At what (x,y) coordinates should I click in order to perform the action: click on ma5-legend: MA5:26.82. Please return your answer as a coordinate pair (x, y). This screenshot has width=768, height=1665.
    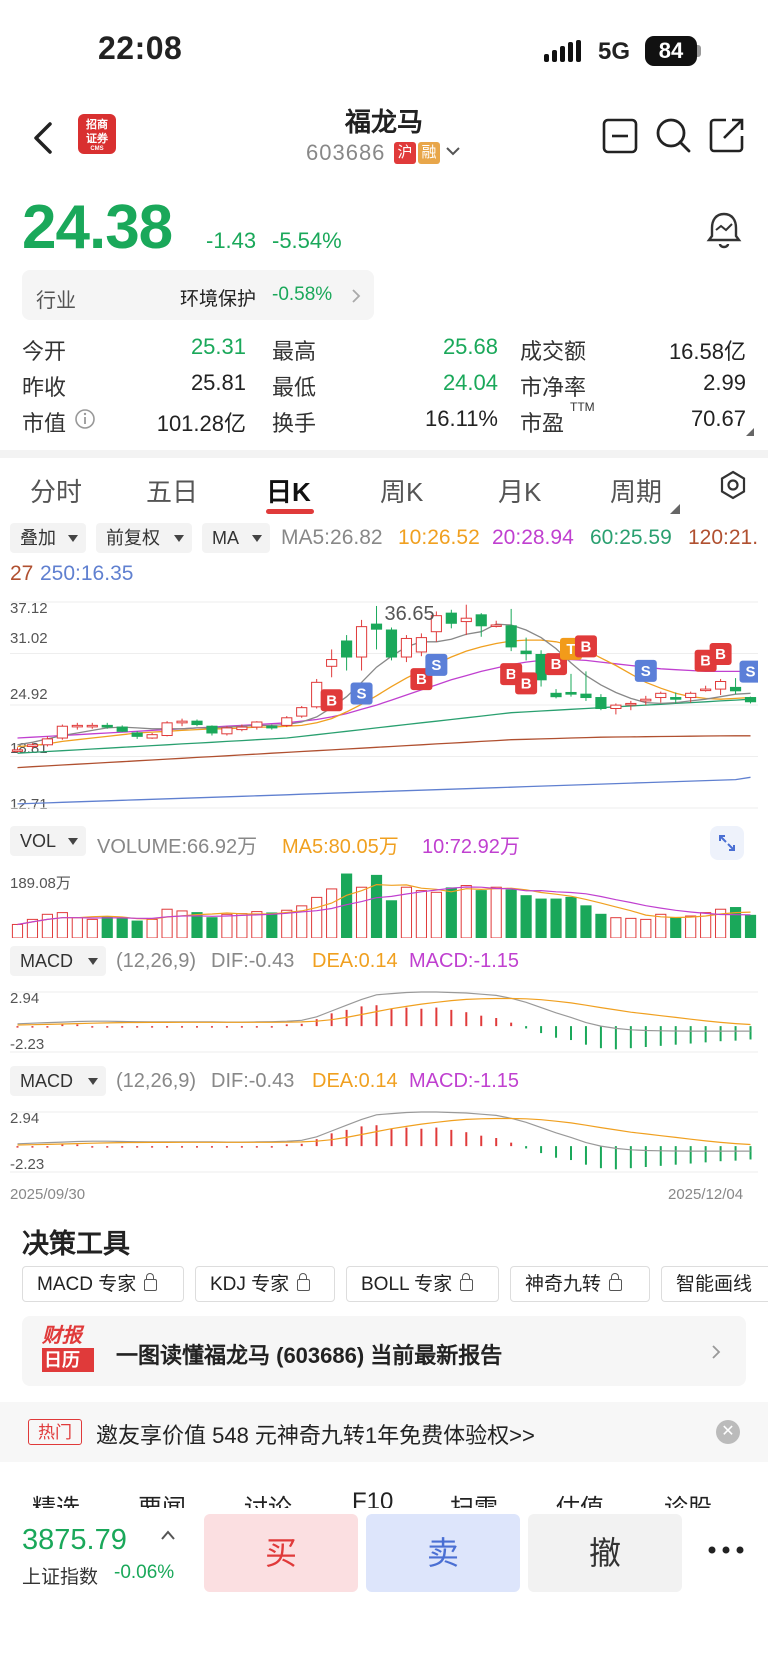
    Looking at the image, I should click on (332, 537).